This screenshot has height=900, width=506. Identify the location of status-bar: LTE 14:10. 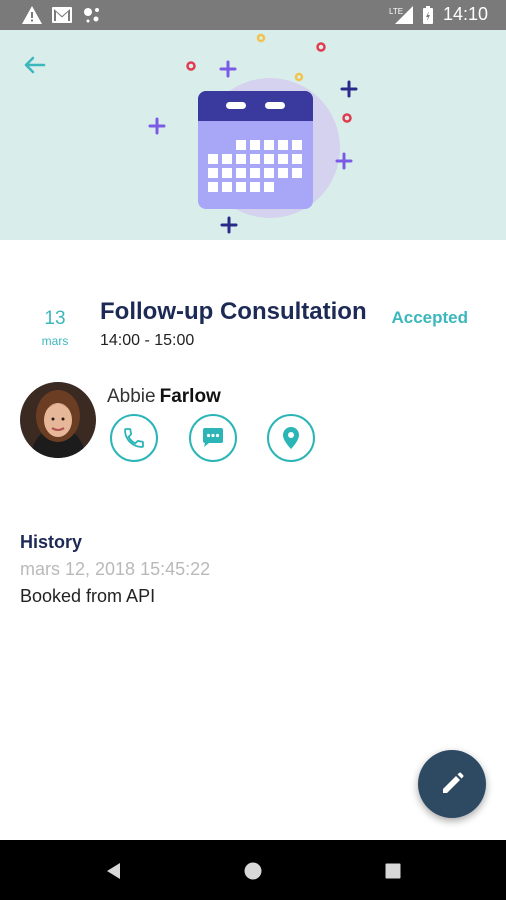
(253, 15).